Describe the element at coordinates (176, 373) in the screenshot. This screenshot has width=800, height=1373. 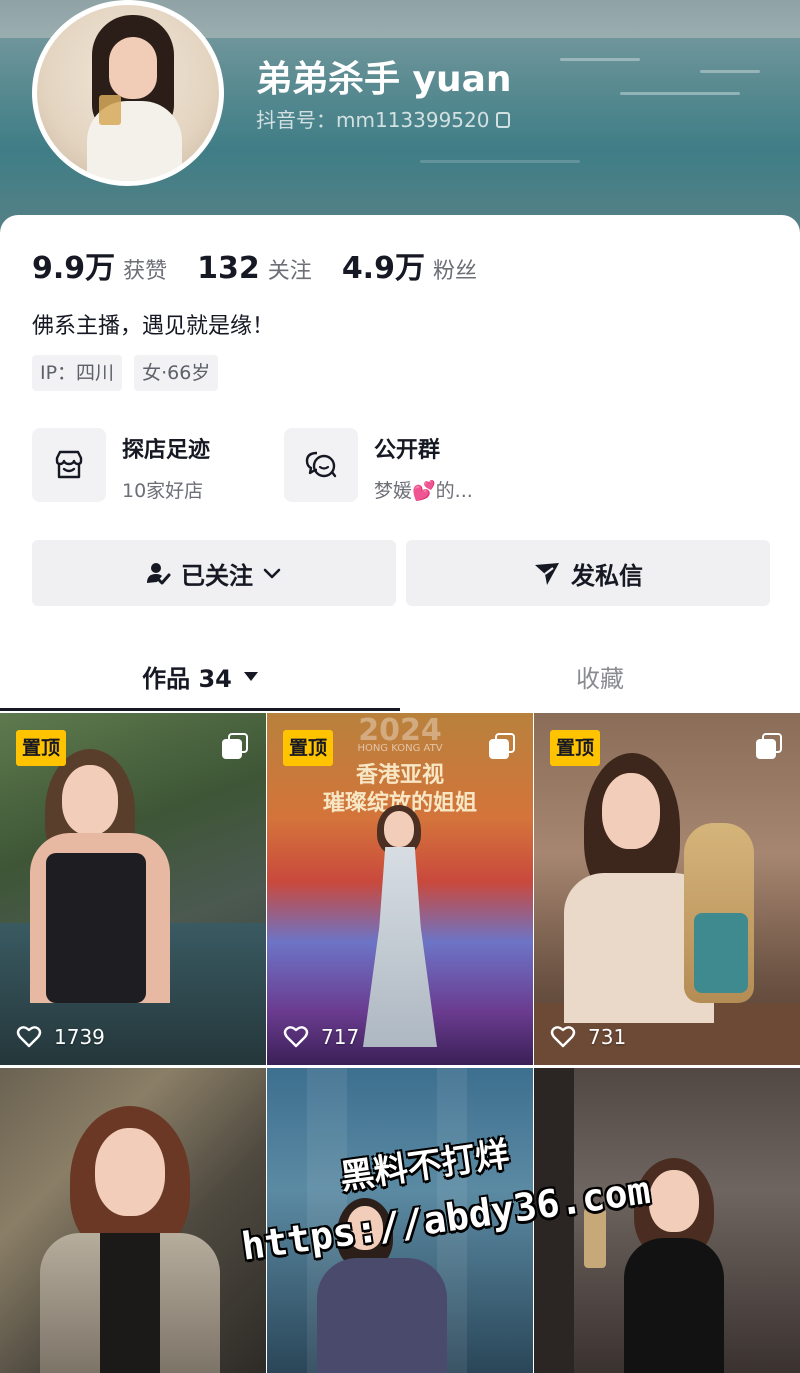
I see `gender-age-tag: 女·66岁` at that location.